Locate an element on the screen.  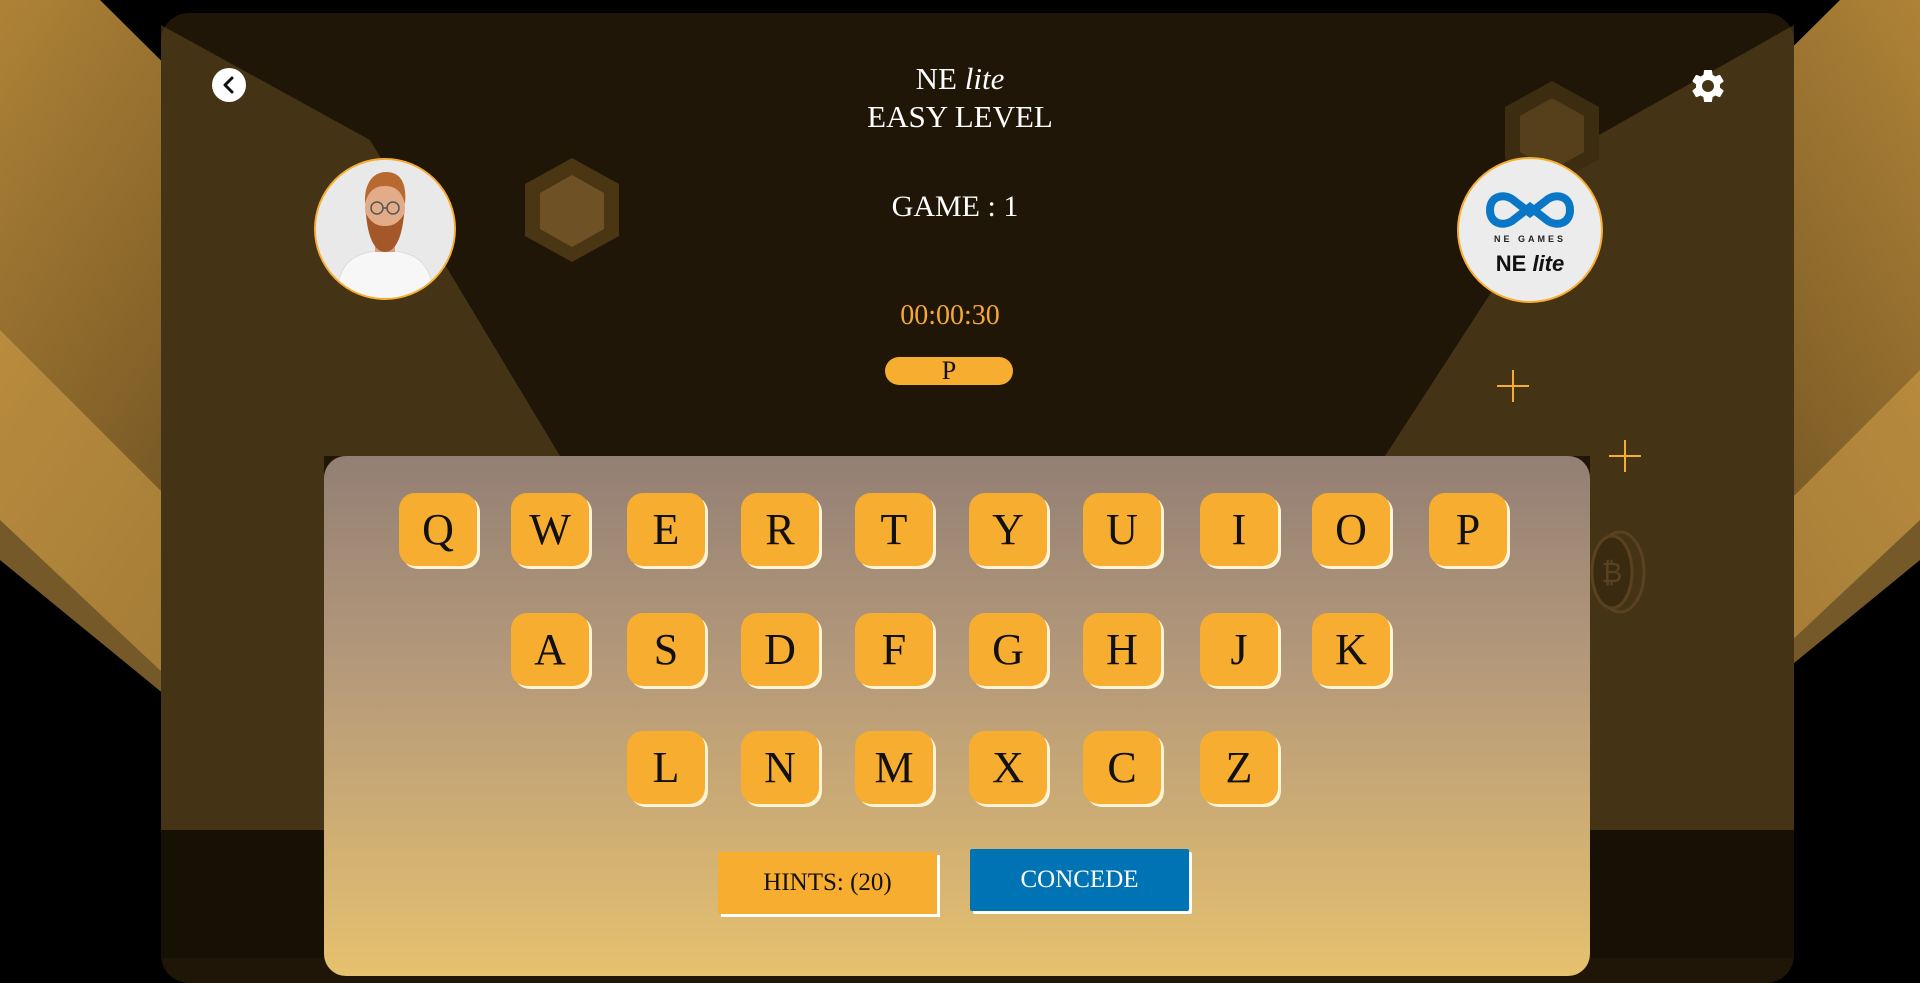
chevron-left-icon is located at coordinates (228, 85).